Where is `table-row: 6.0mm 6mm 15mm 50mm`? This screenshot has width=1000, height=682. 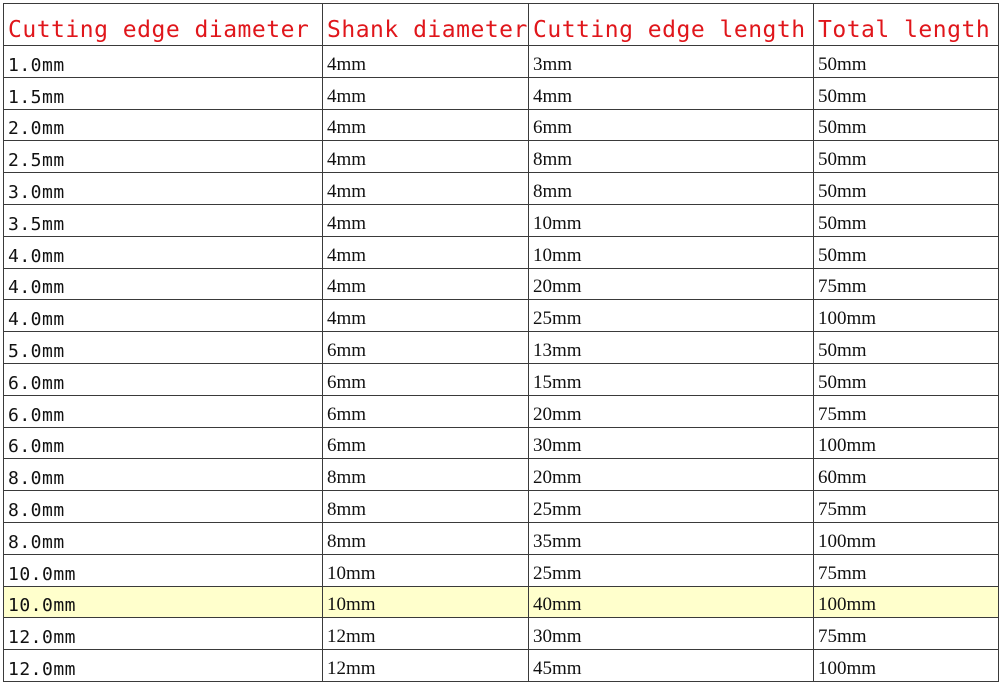
table-row: 6.0mm 6mm 15mm 50mm is located at coordinates (501, 379).